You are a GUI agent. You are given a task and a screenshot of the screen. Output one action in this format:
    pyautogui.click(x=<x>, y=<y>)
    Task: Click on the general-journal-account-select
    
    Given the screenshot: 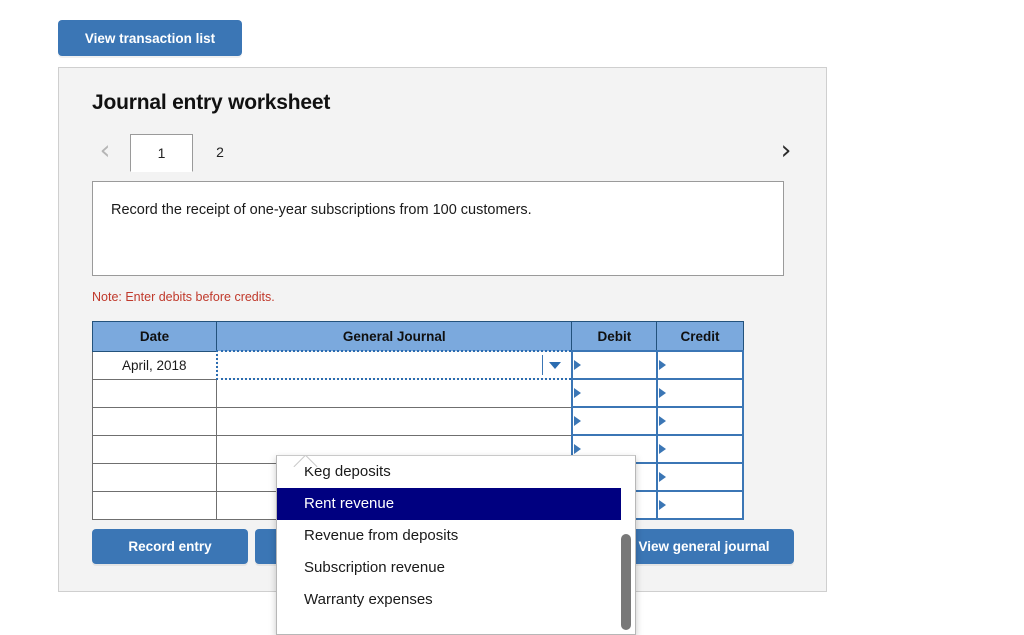 What is the action you would take?
    pyautogui.click(x=394, y=365)
    